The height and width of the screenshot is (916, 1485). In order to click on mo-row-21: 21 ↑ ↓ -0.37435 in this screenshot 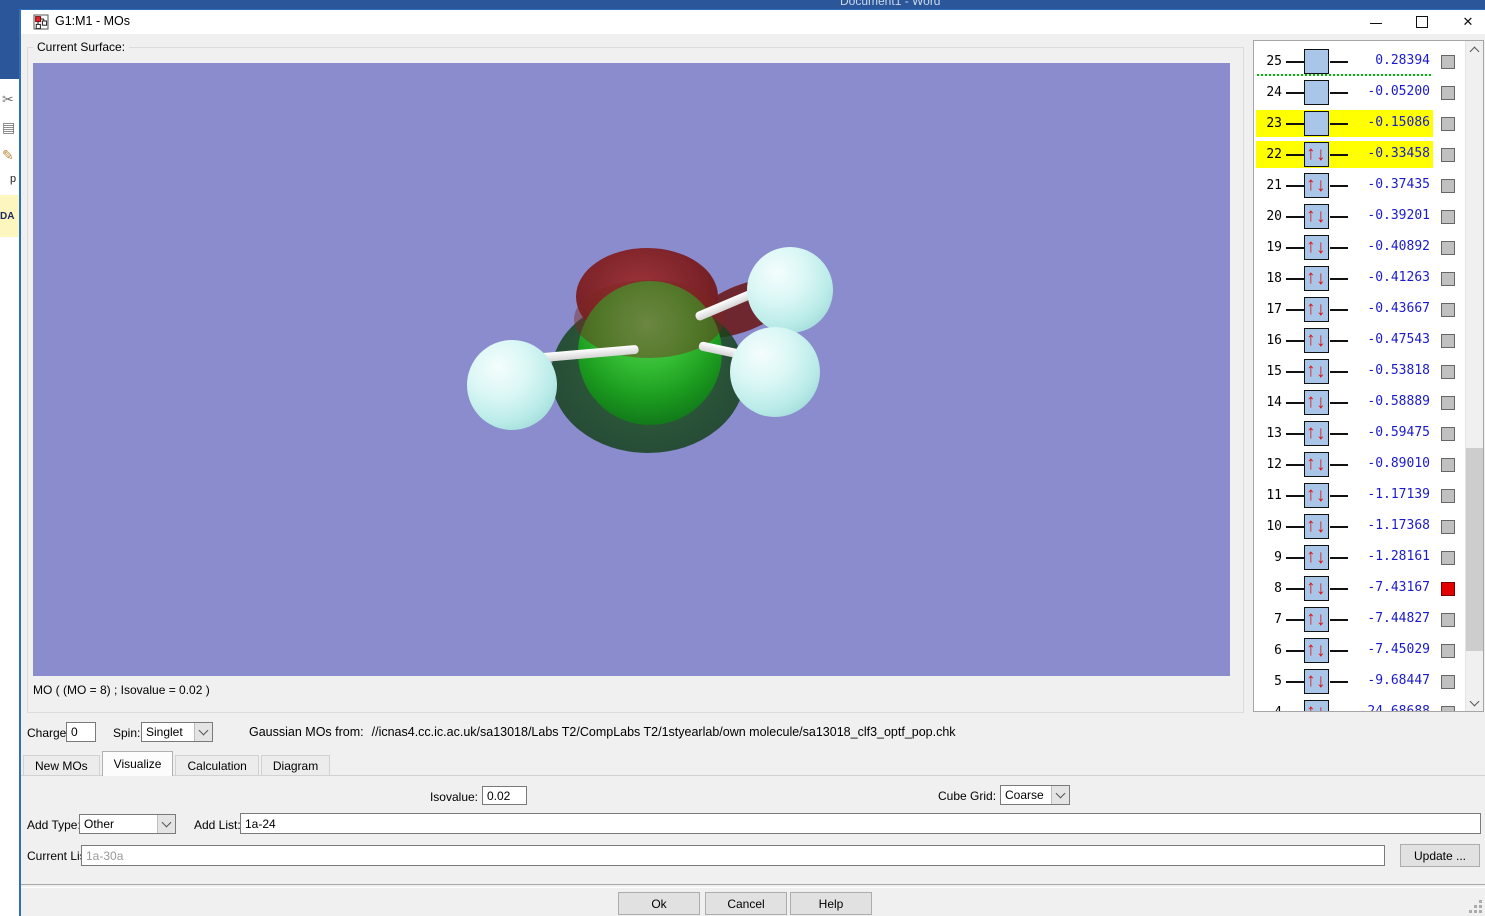, I will do `click(1360, 185)`.